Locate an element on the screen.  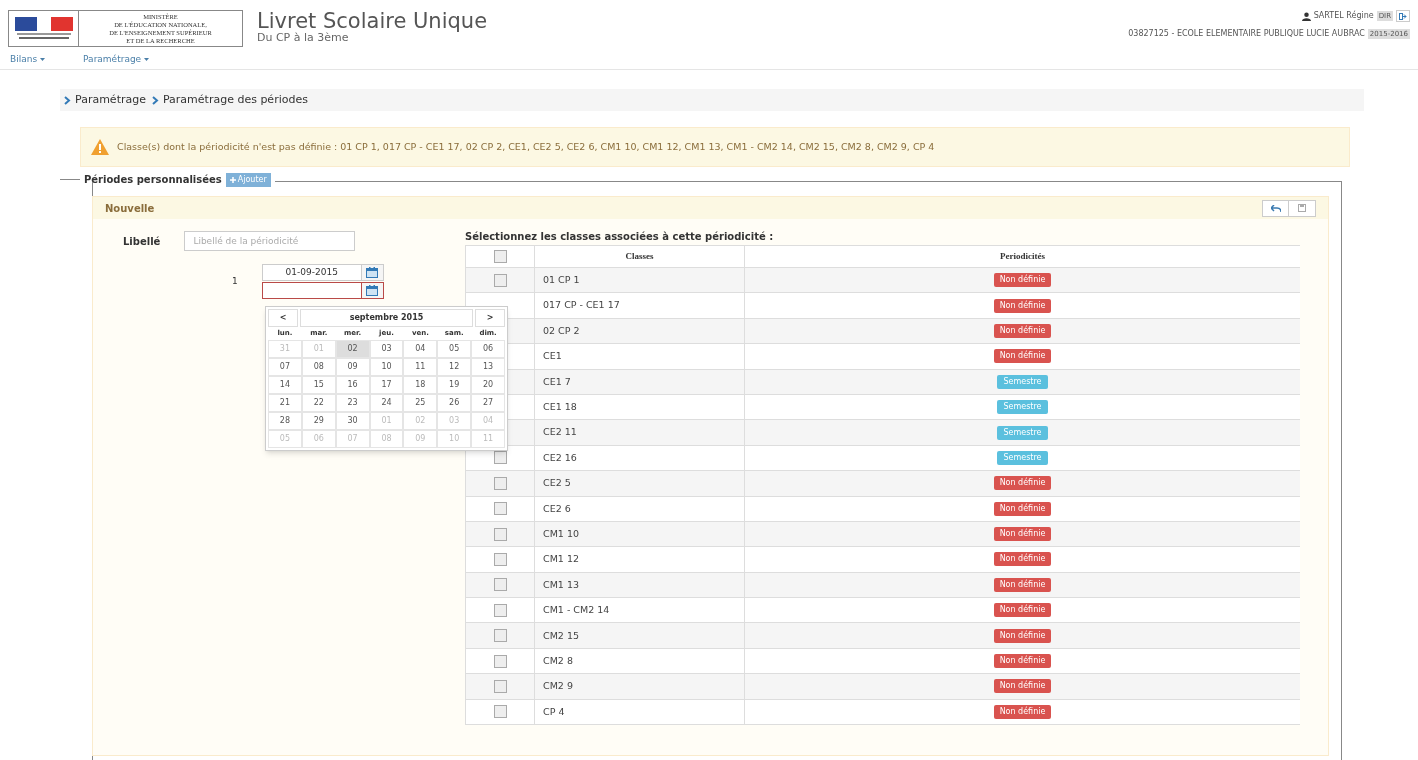
calendar-day: 18 is located at coordinates (420, 385).